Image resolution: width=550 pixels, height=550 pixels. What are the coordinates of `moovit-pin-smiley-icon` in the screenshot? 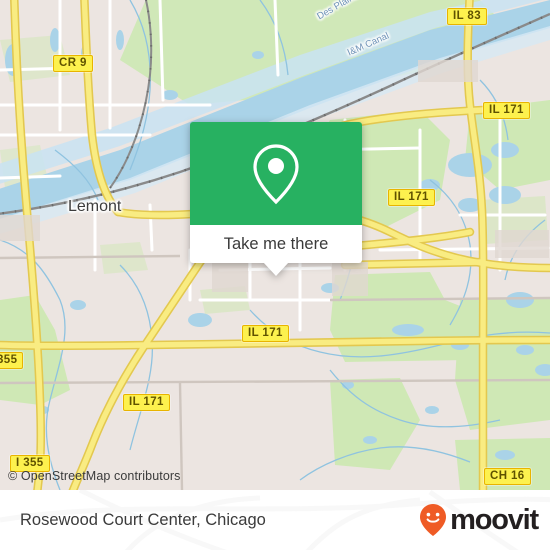 It's located at (433, 520).